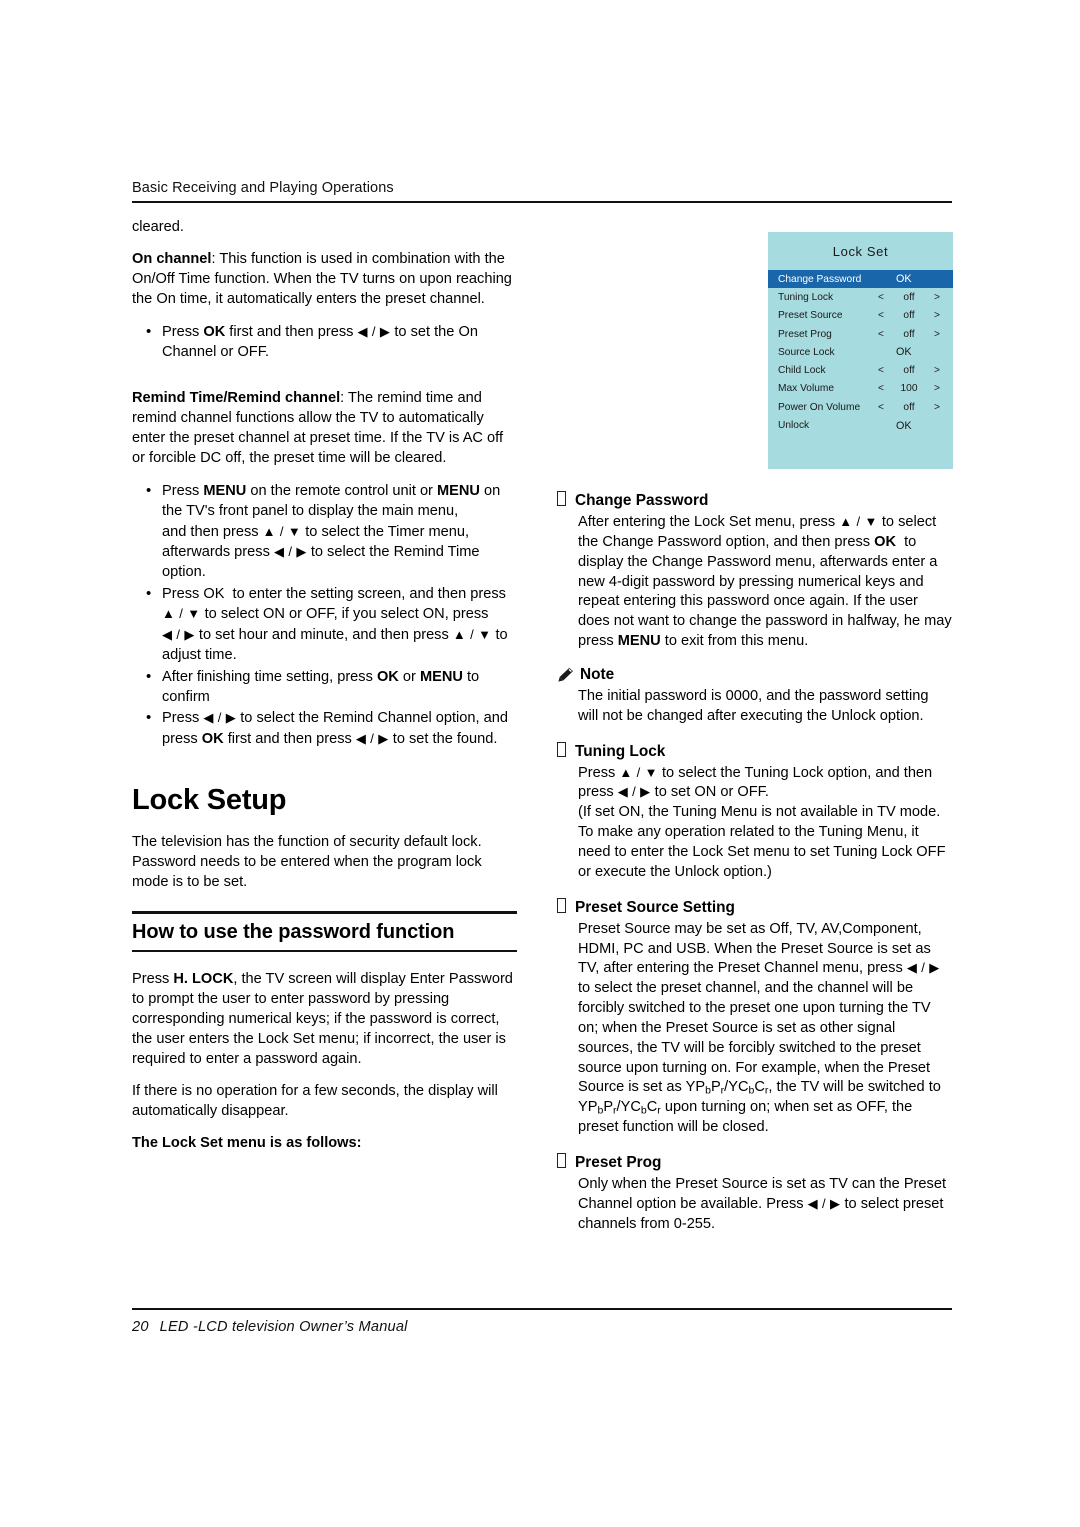 Image resolution: width=1080 pixels, height=1527 pixels. I want to click on osd-row-label: Unlock, so click(794, 426).